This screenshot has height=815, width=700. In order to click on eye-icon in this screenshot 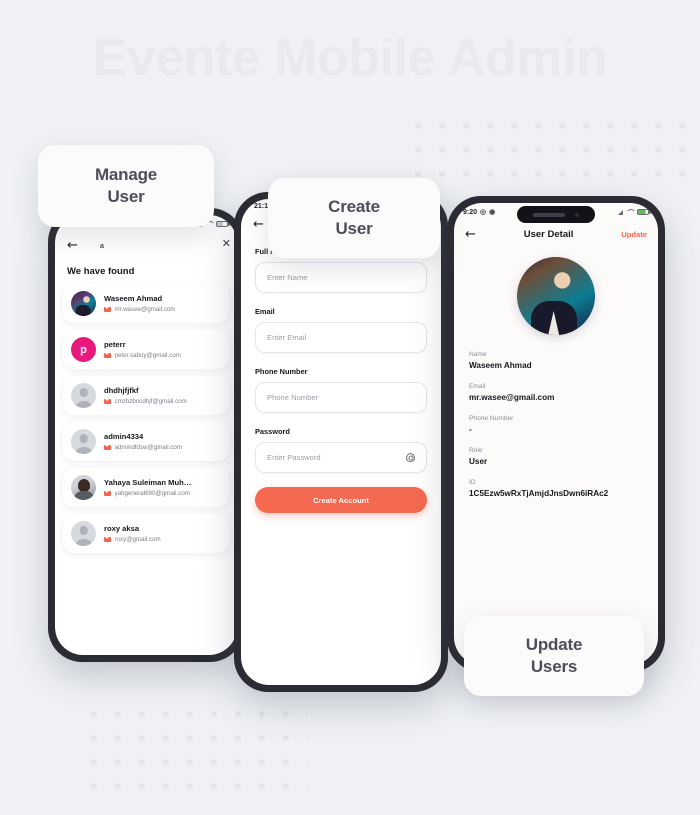, I will do `click(410, 457)`.